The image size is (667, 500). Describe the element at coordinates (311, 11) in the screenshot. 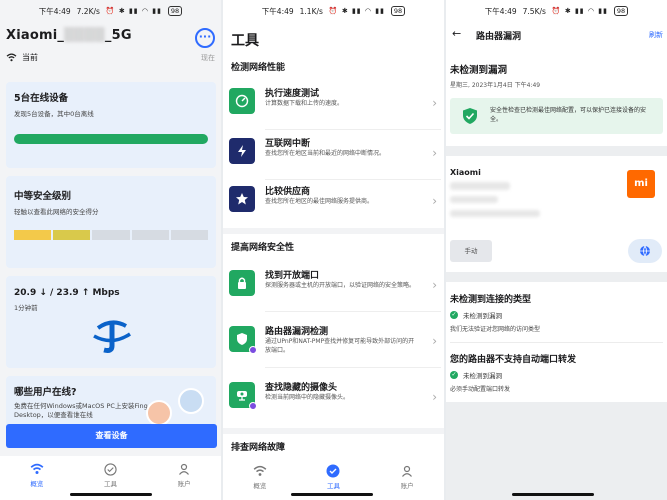

I see `net-speed: 1.1K/s` at that location.